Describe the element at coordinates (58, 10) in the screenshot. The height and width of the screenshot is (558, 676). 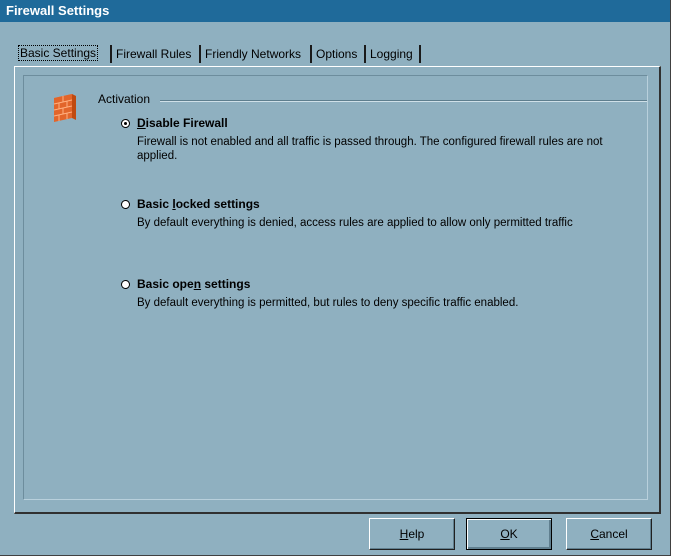
I see `window-title: Firewall Settings` at that location.